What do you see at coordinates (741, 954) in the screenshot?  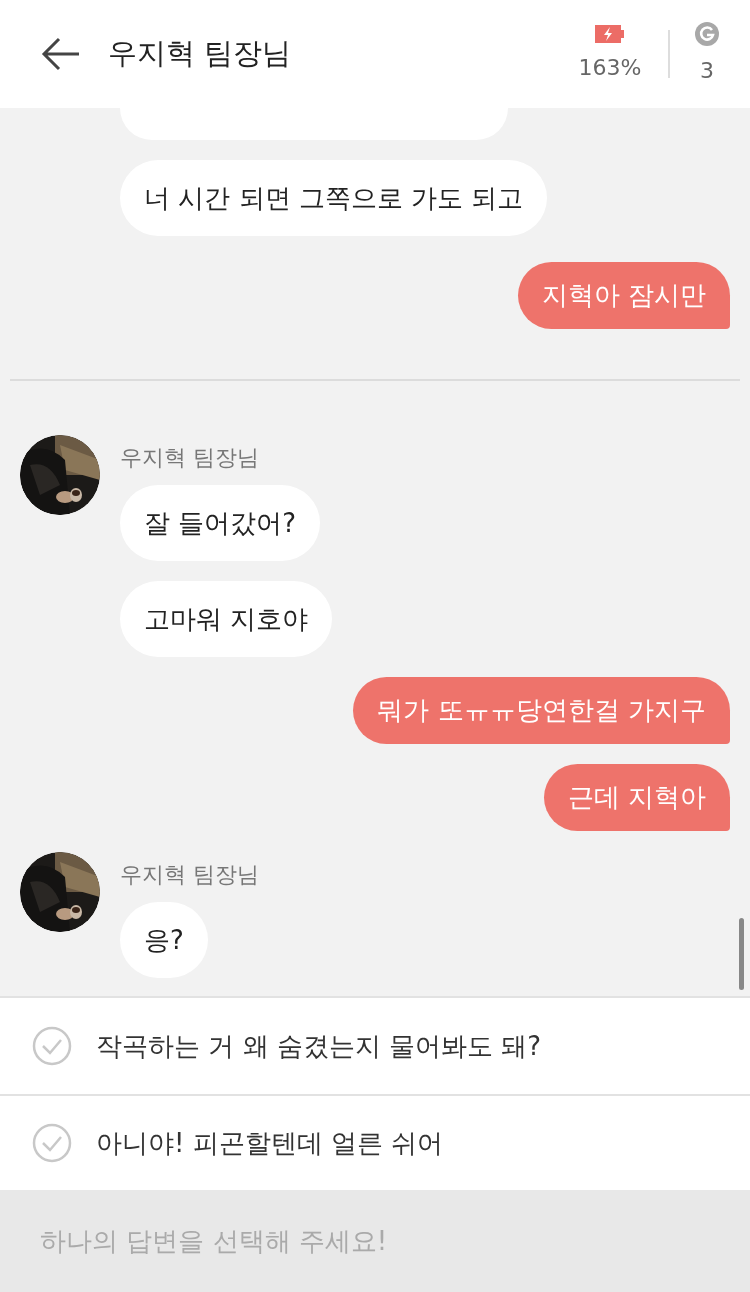 I see `scrollbar` at bounding box center [741, 954].